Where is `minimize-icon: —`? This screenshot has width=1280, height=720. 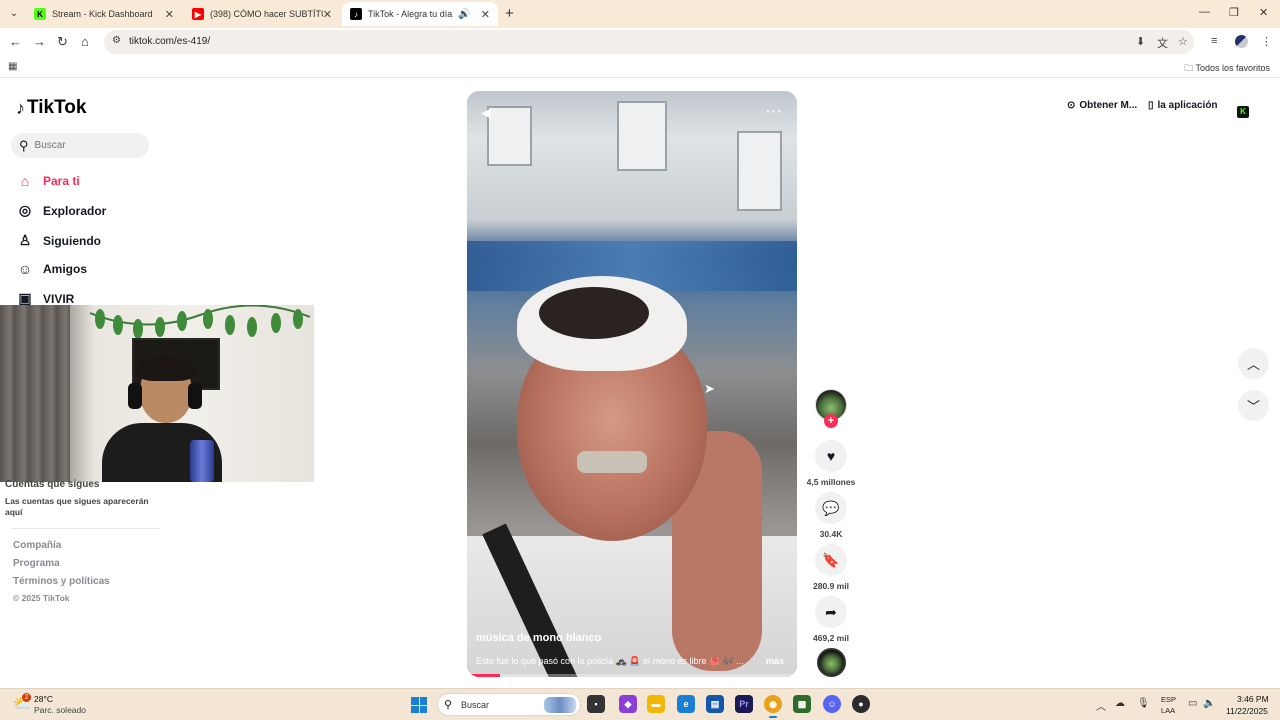
minimize-icon: — is located at coordinates (1204, 12).